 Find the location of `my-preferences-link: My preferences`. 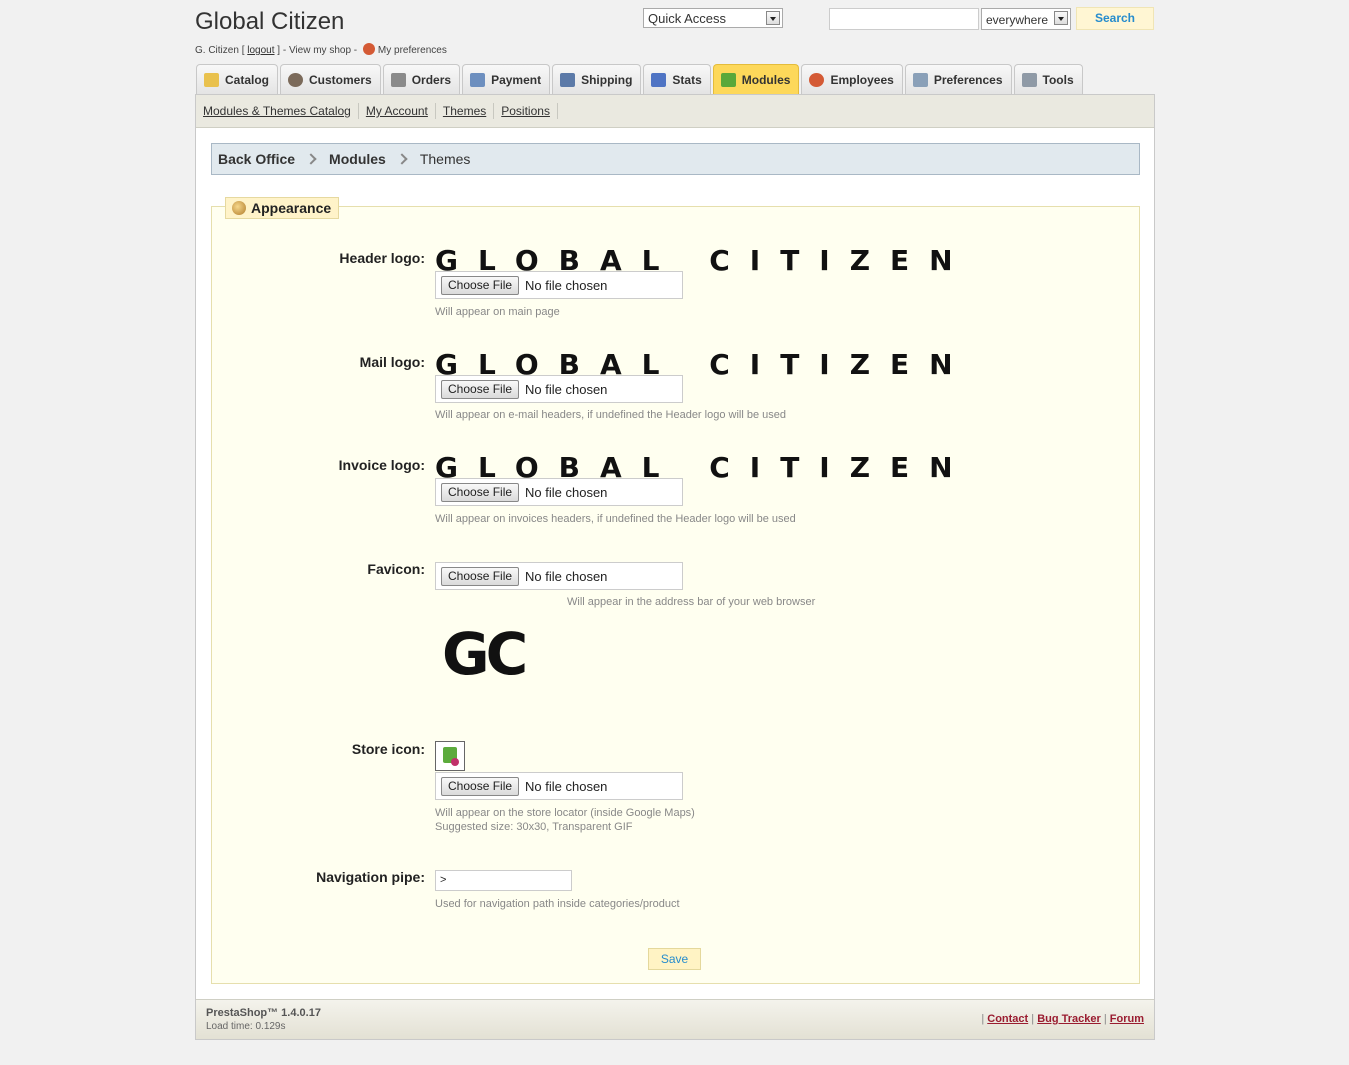

my-preferences-link: My preferences is located at coordinates (412, 50).